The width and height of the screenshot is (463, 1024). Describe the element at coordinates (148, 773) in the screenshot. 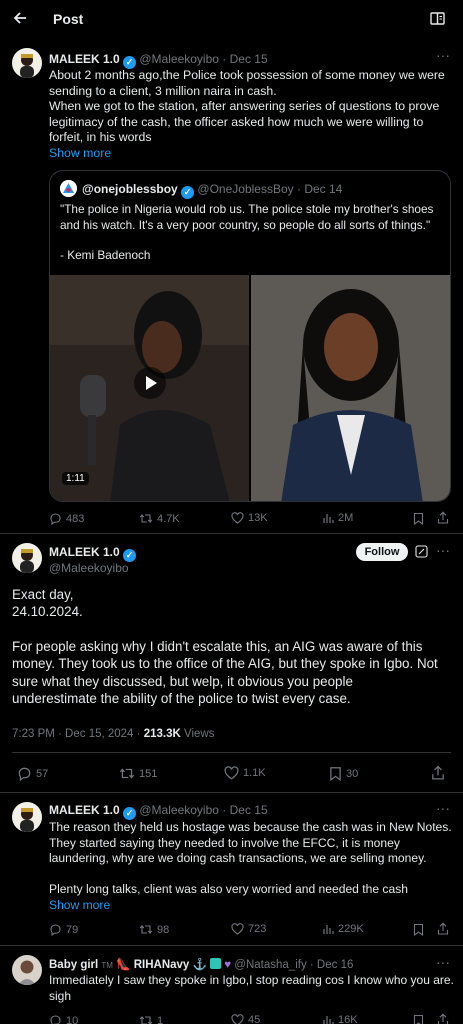

I see `repost-count: 151` at that location.